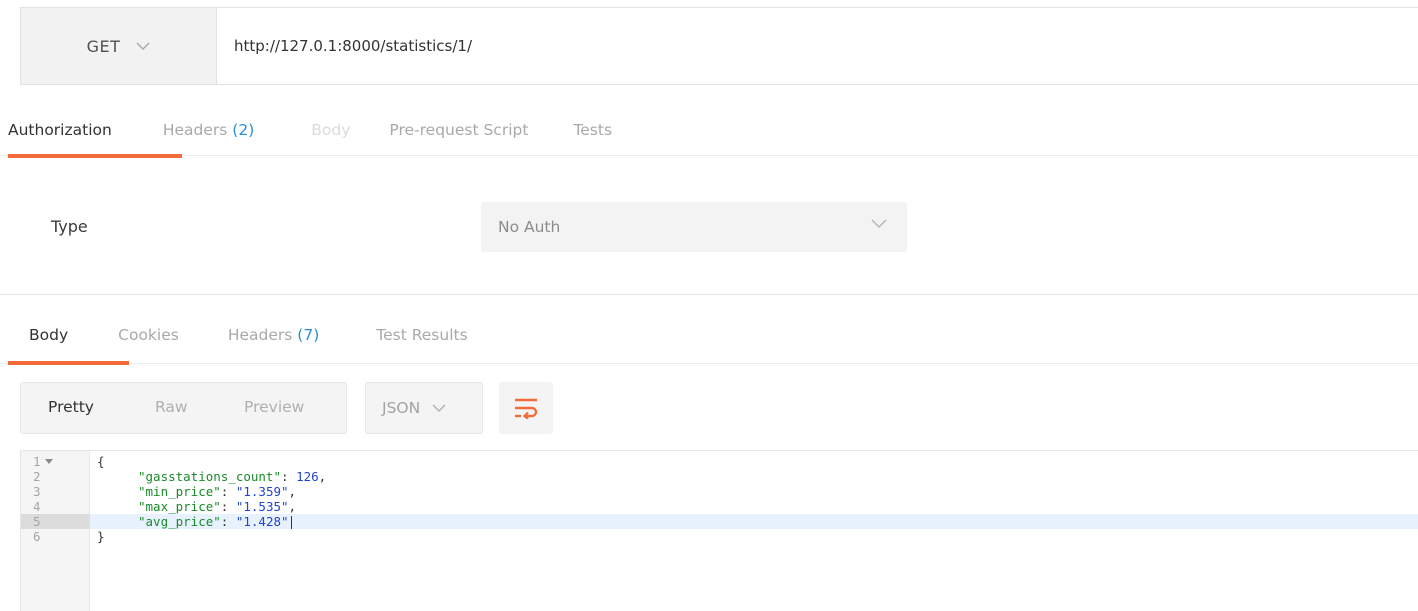 The height and width of the screenshot is (611, 1418). What do you see at coordinates (179, 491) in the screenshot?
I see `json-key: "min_price"` at bounding box center [179, 491].